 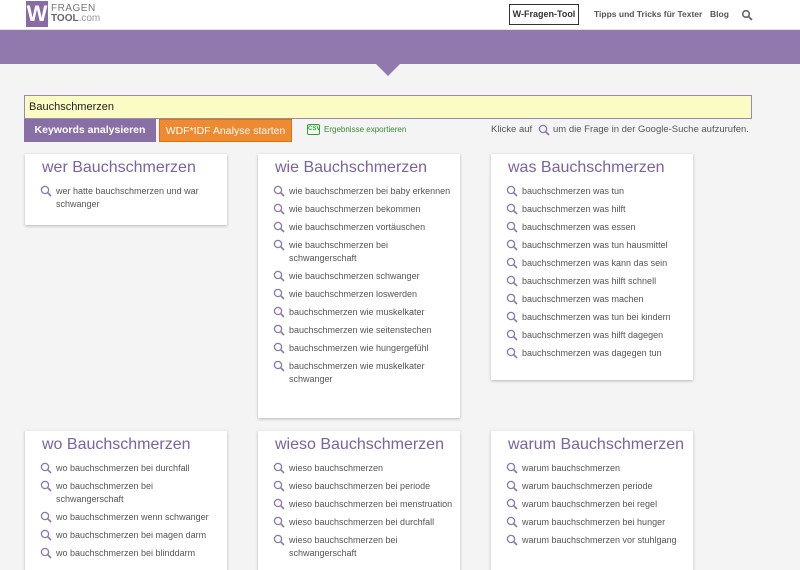 I want to click on question-item: wieso bauchschmerzen bei durchfall, so click(x=363, y=522).